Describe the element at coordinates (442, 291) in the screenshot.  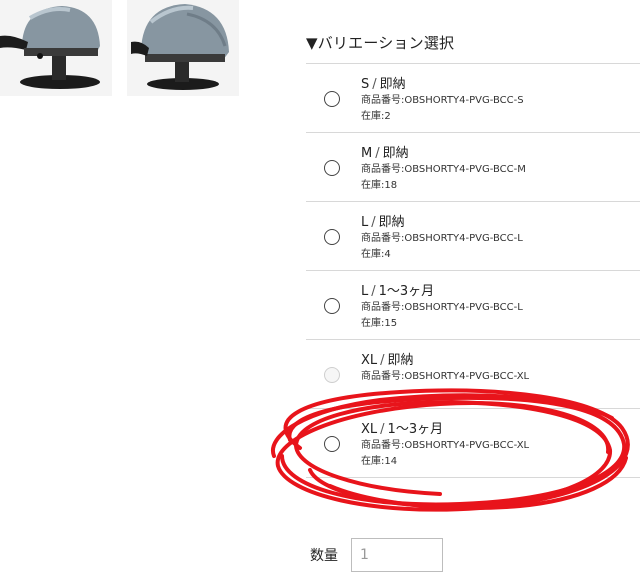
I see `variation-name: L/1〜3ヶ月` at that location.